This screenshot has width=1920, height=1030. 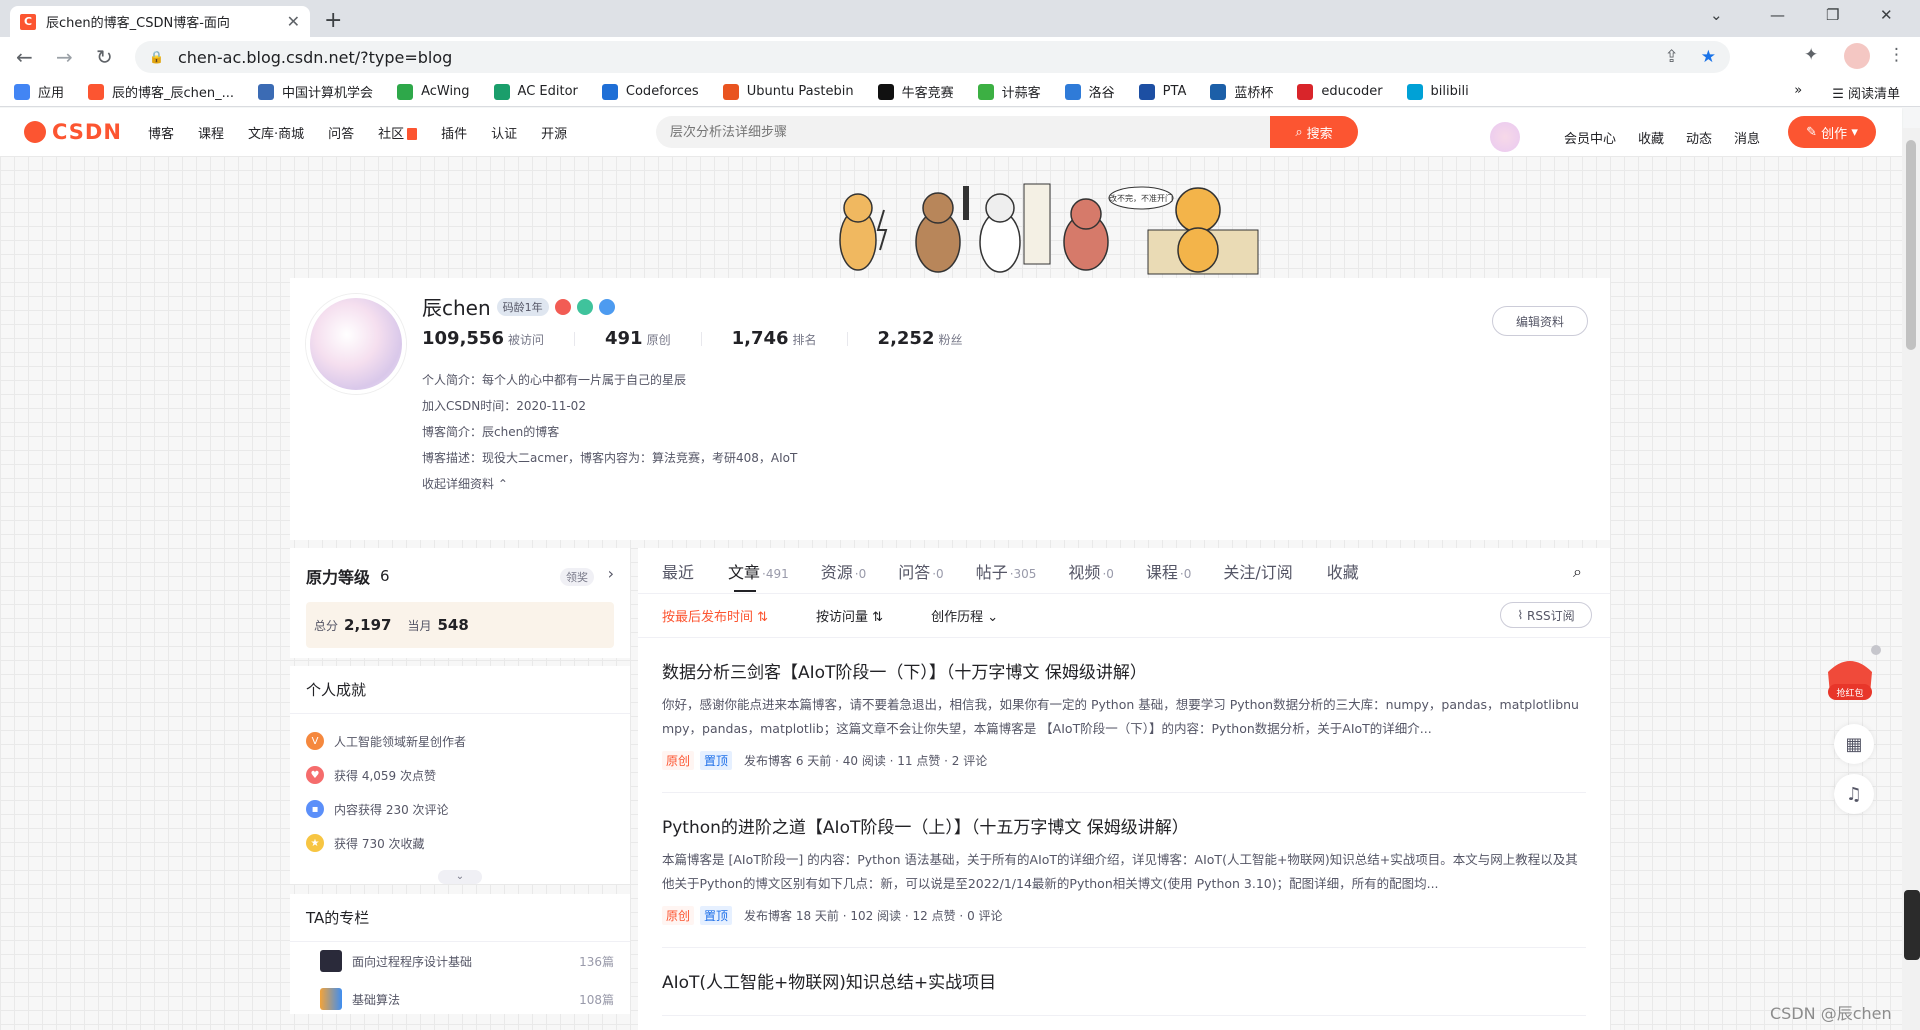 What do you see at coordinates (1812, 132) in the screenshot?
I see `pen-icon: ✎` at bounding box center [1812, 132].